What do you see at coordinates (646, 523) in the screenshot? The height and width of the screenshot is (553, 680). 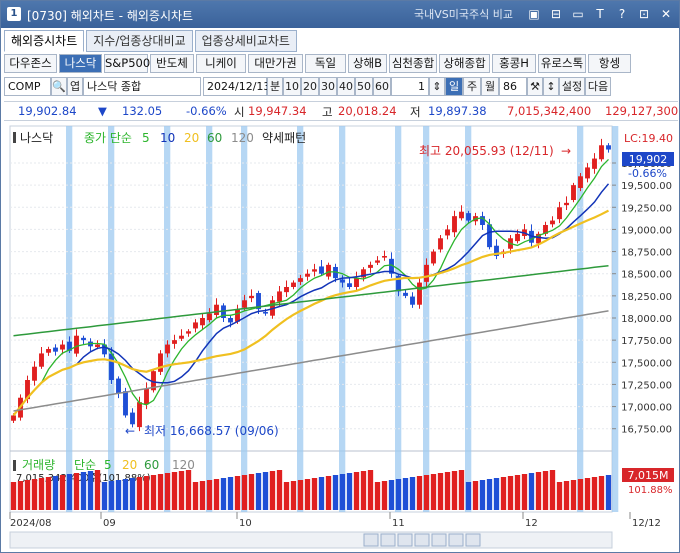 I see `x-tick-label: 12/12` at bounding box center [646, 523].